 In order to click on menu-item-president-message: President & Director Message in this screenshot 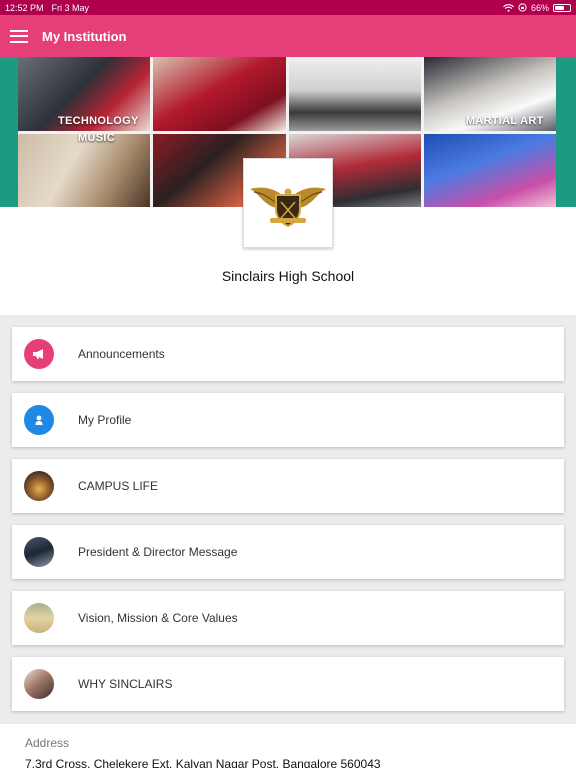, I will do `click(288, 552)`.